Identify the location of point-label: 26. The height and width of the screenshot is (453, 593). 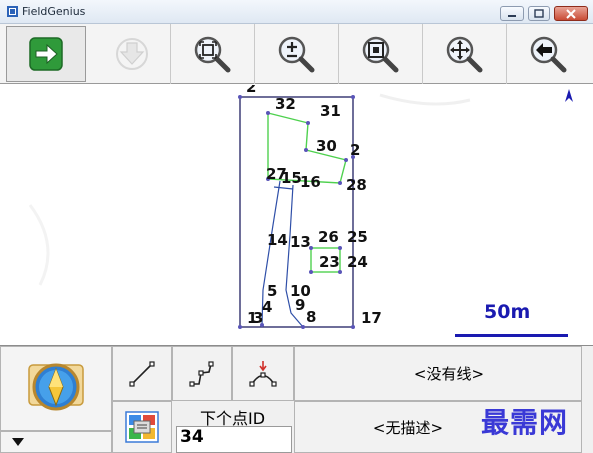
(328, 237).